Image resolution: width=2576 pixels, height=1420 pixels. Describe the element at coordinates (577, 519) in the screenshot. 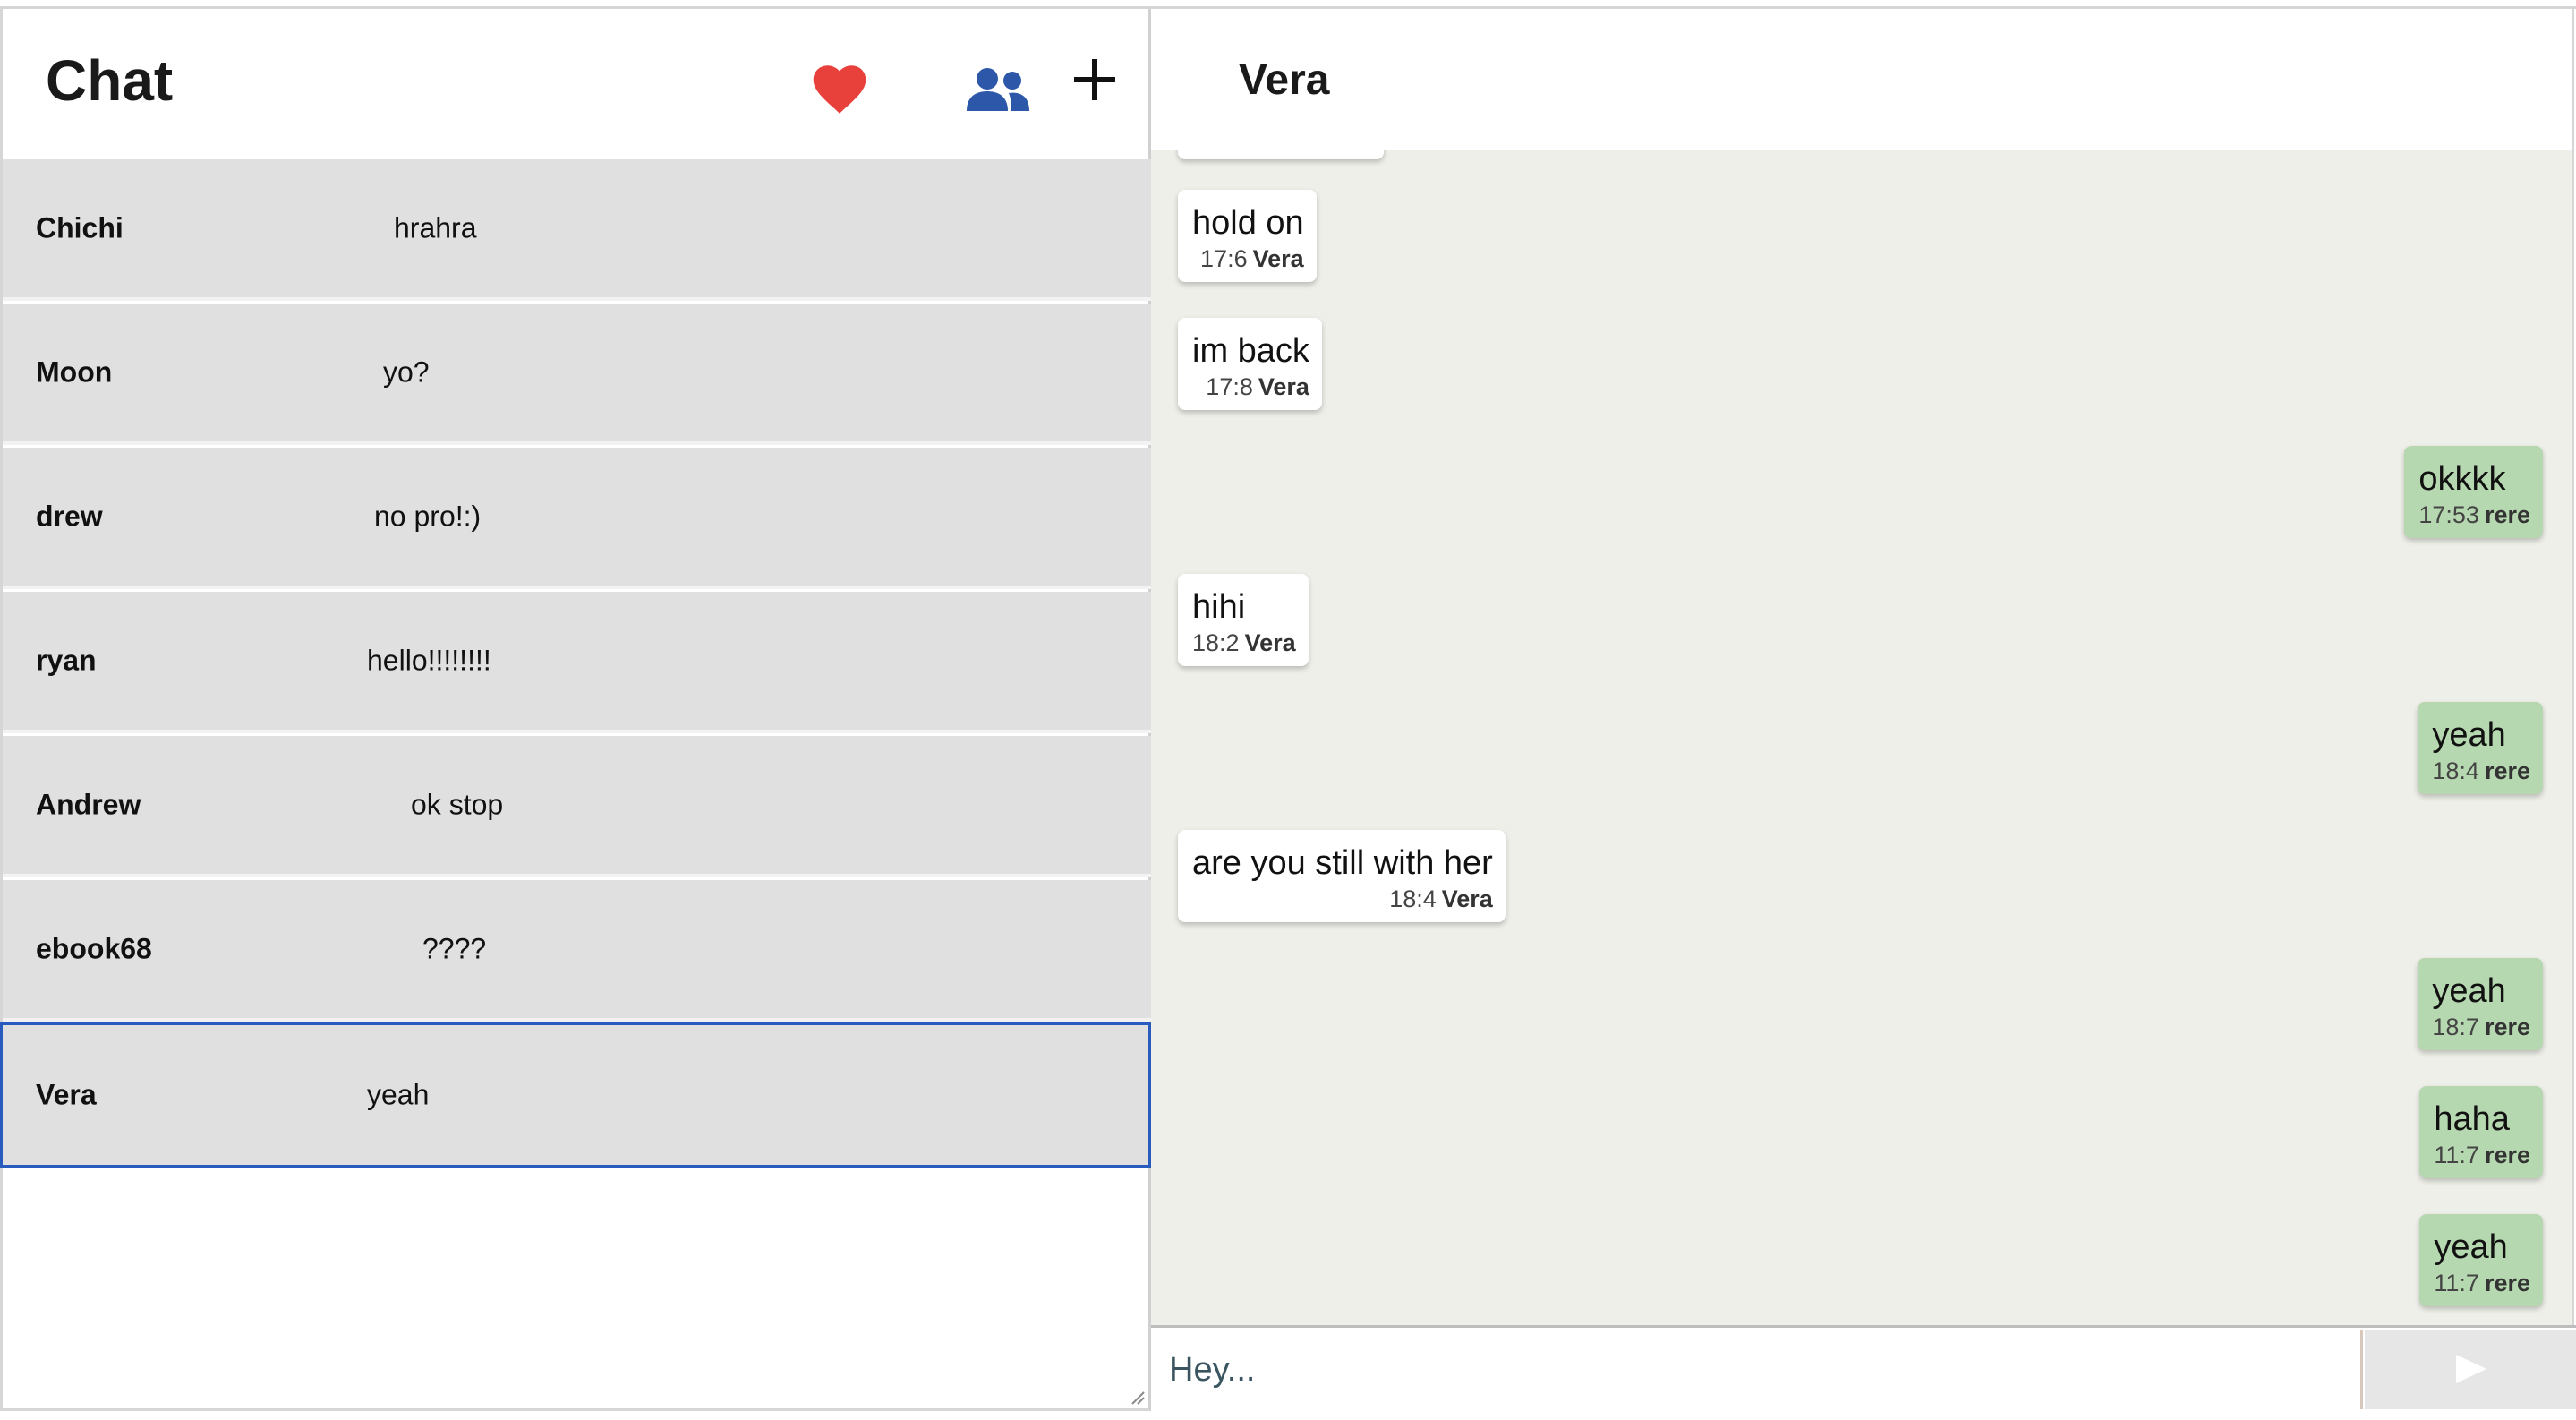

I see `conversation-item-drew: drew no pro!:)` at that location.